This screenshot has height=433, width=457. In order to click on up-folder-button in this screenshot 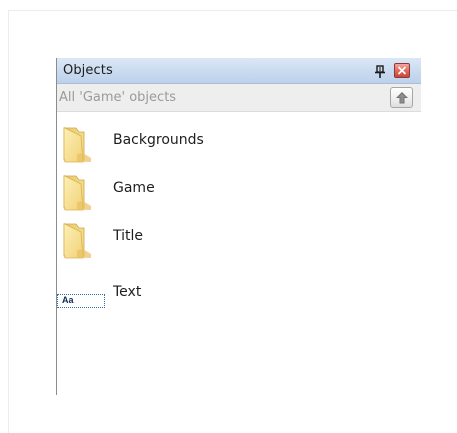, I will do `click(401, 97)`.